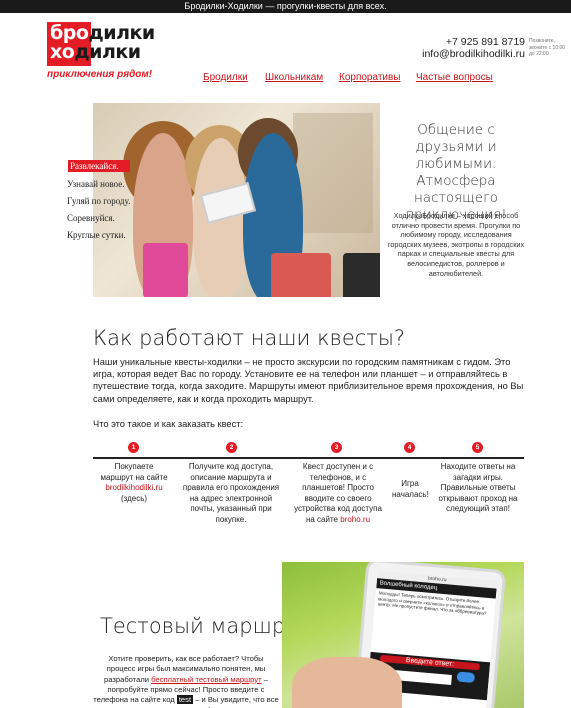 The image size is (571, 708). Describe the element at coordinates (465, 677) in the screenshot. I see `screen-submit-button` at that location.